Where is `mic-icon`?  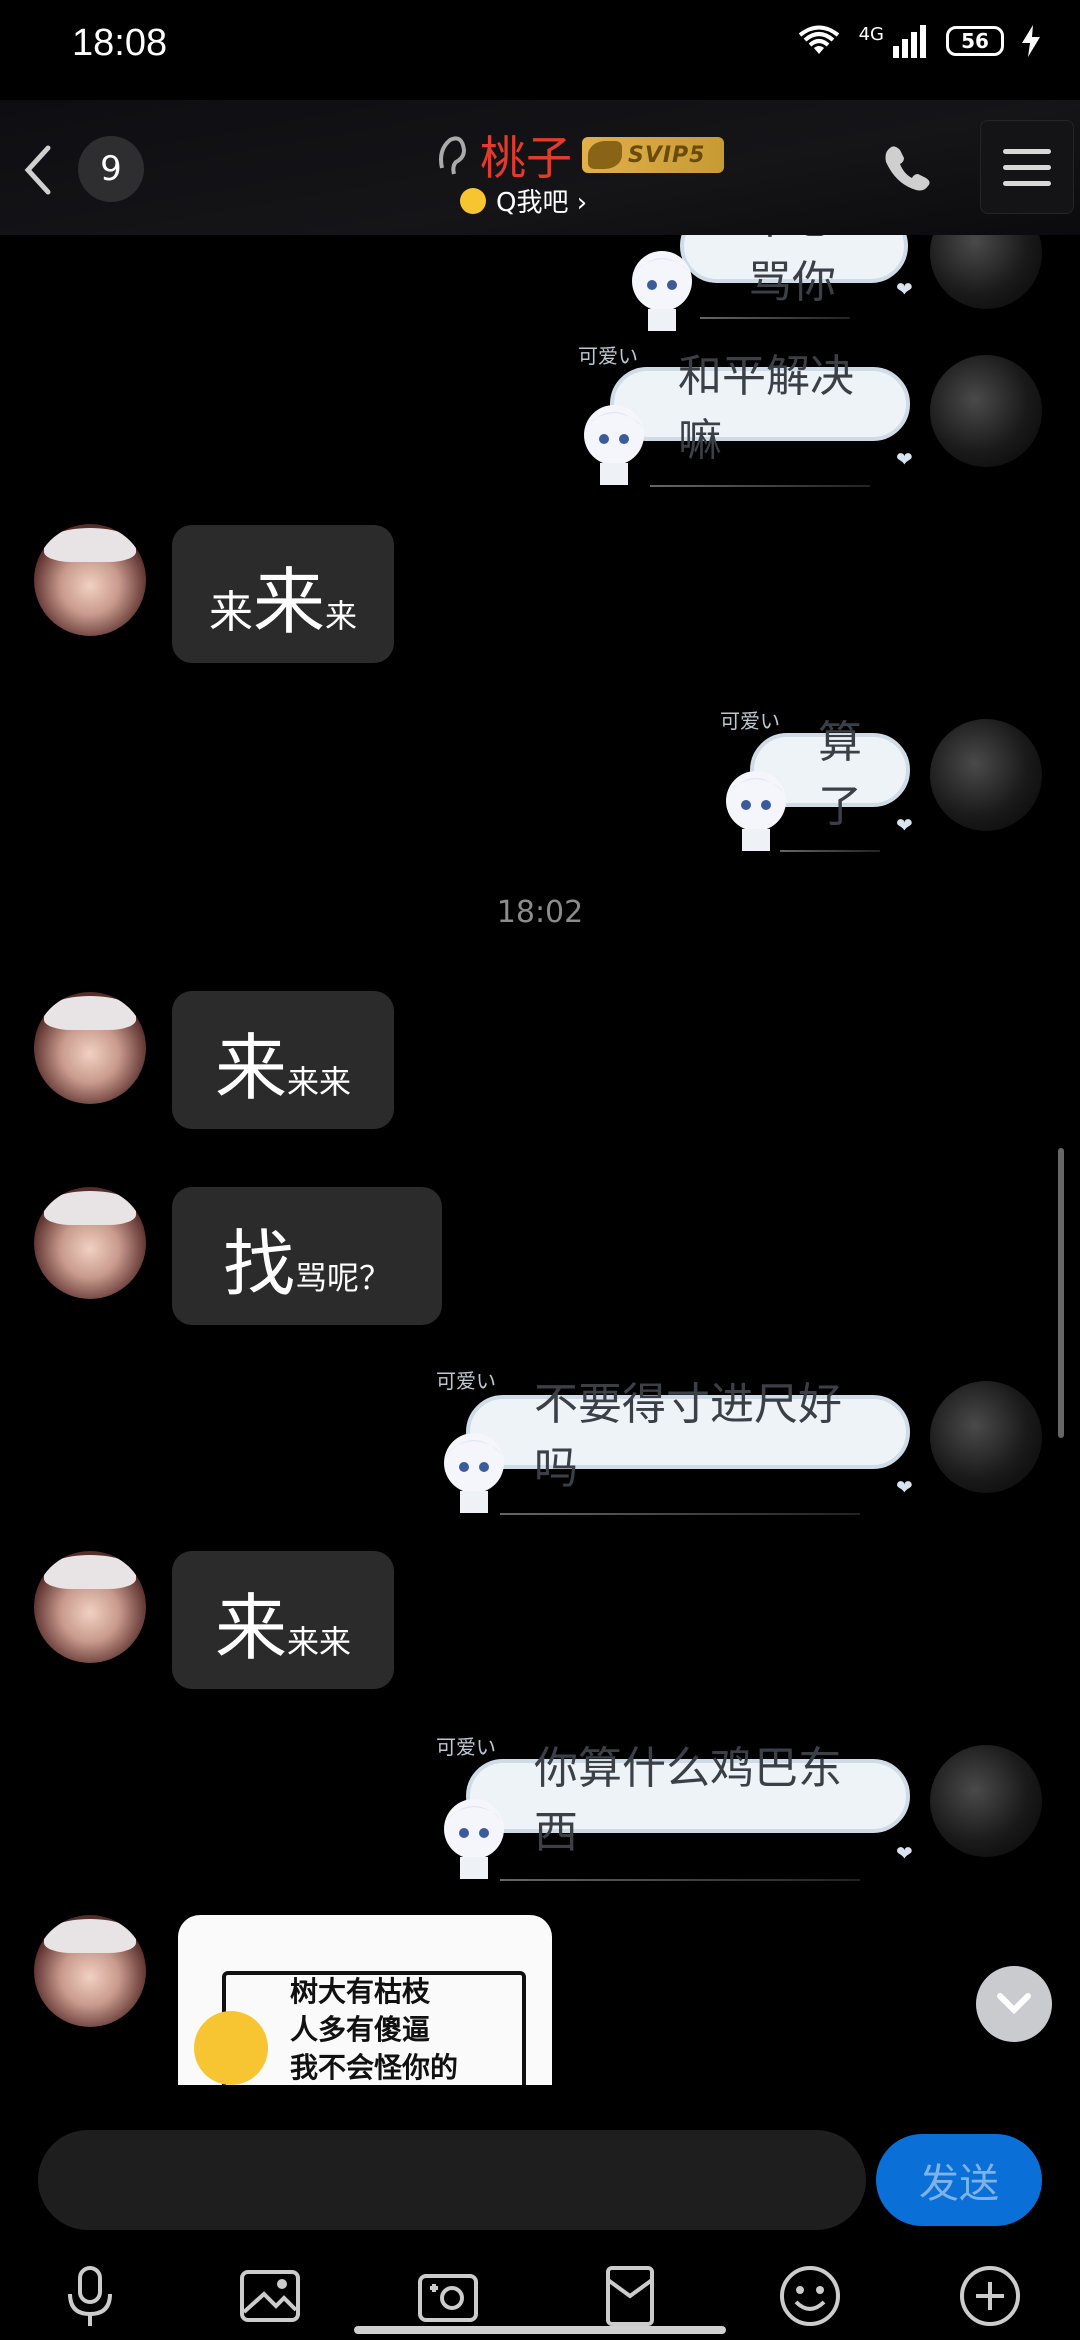 mic-icon is located at coordinates (90, 2296).